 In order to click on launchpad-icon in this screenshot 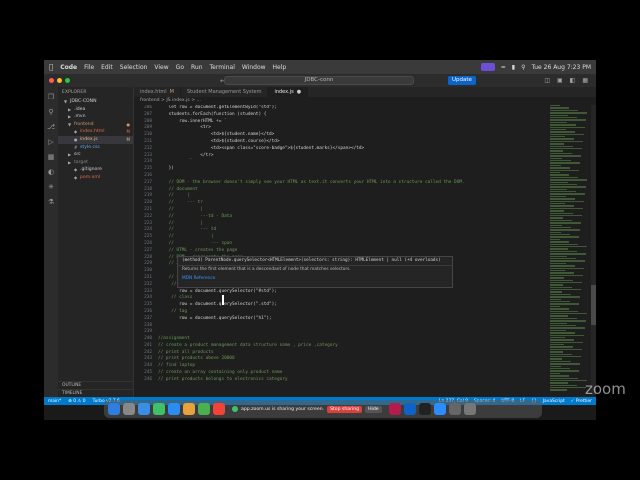, I will do `click(129, 409)`.